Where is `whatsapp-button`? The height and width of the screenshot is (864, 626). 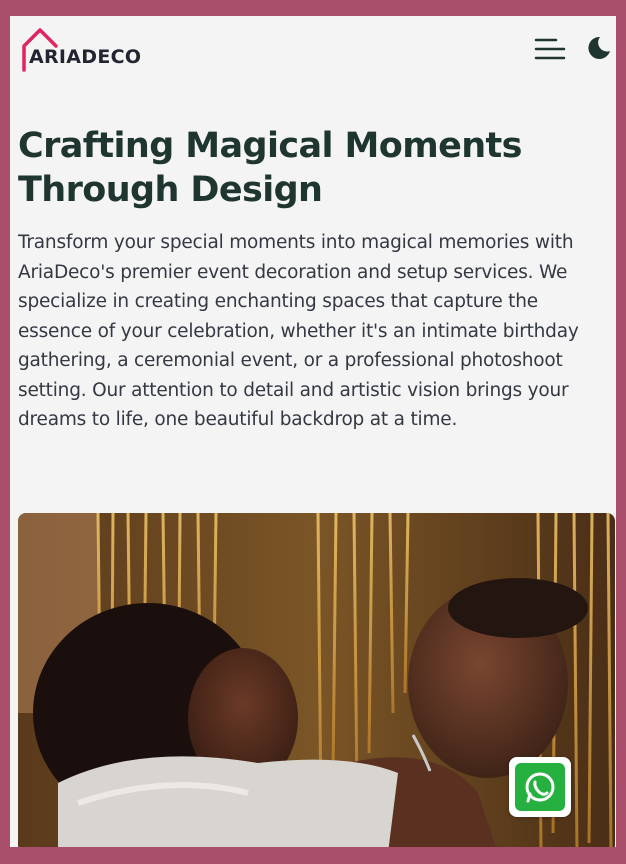 whatsapp-button is located at coordinates (540, 787).